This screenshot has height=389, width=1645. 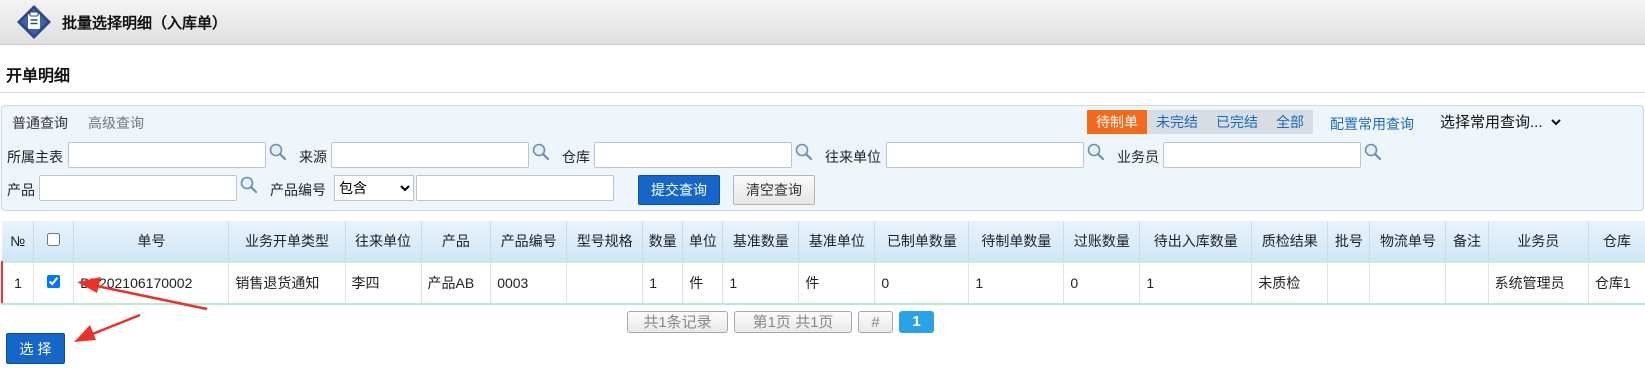 What do you see at coordinates (985, 155) in the screenshot?
I see `partner-input` at bounding box center [985, 155].